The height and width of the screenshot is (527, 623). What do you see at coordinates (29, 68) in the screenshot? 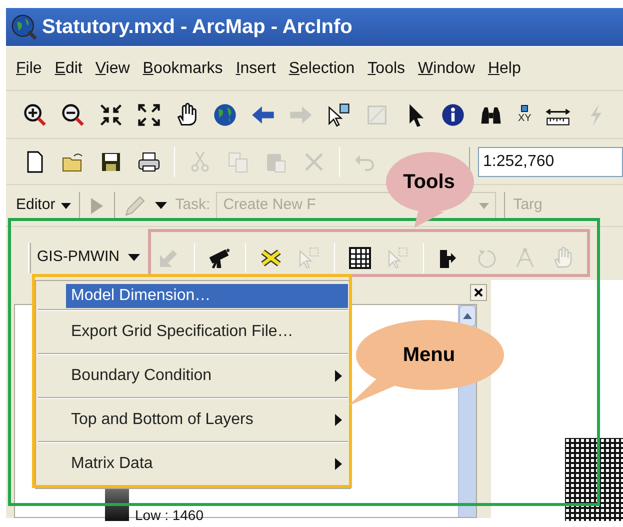
I see `menu-item: File` at bounding box center [29, 68].